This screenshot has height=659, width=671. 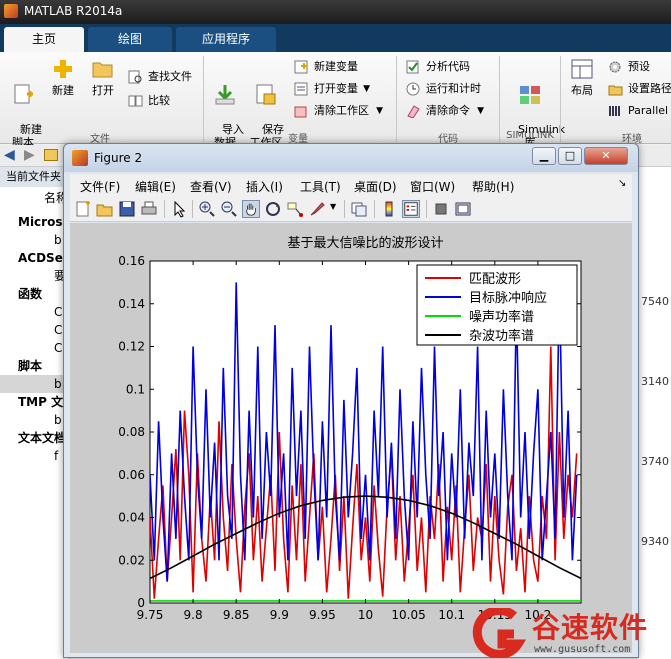 What do you see at coordinates (530, 135) in the screenshot?
I see `group-label-simulink: SIMULINK` at bounding box center [530, 135].